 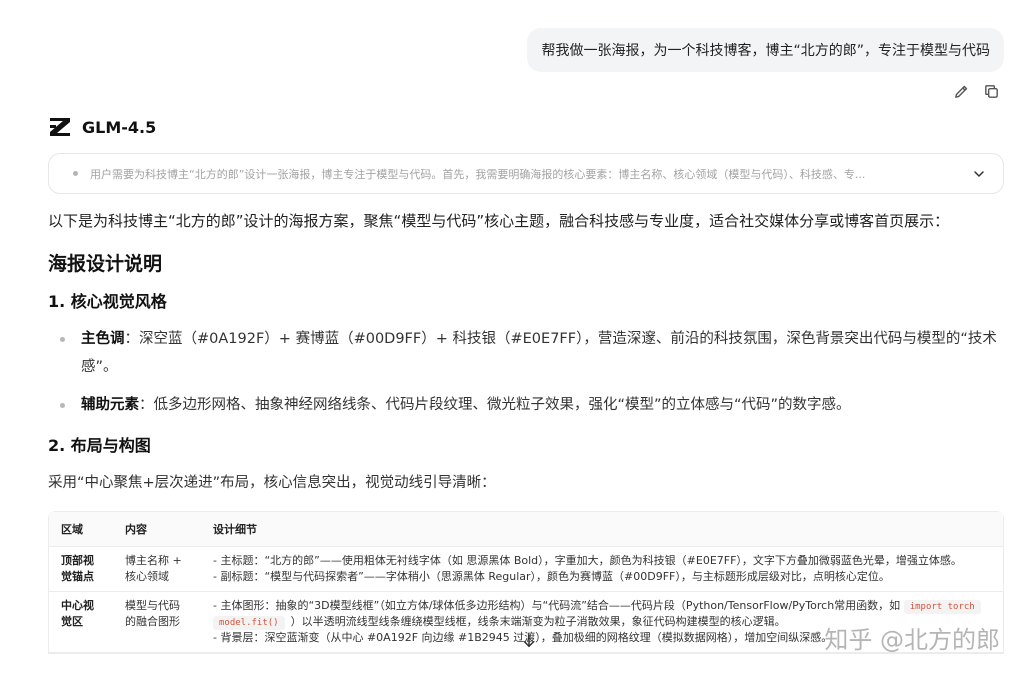 I want to click on z-logo-icon, so click(x=60, y=127).